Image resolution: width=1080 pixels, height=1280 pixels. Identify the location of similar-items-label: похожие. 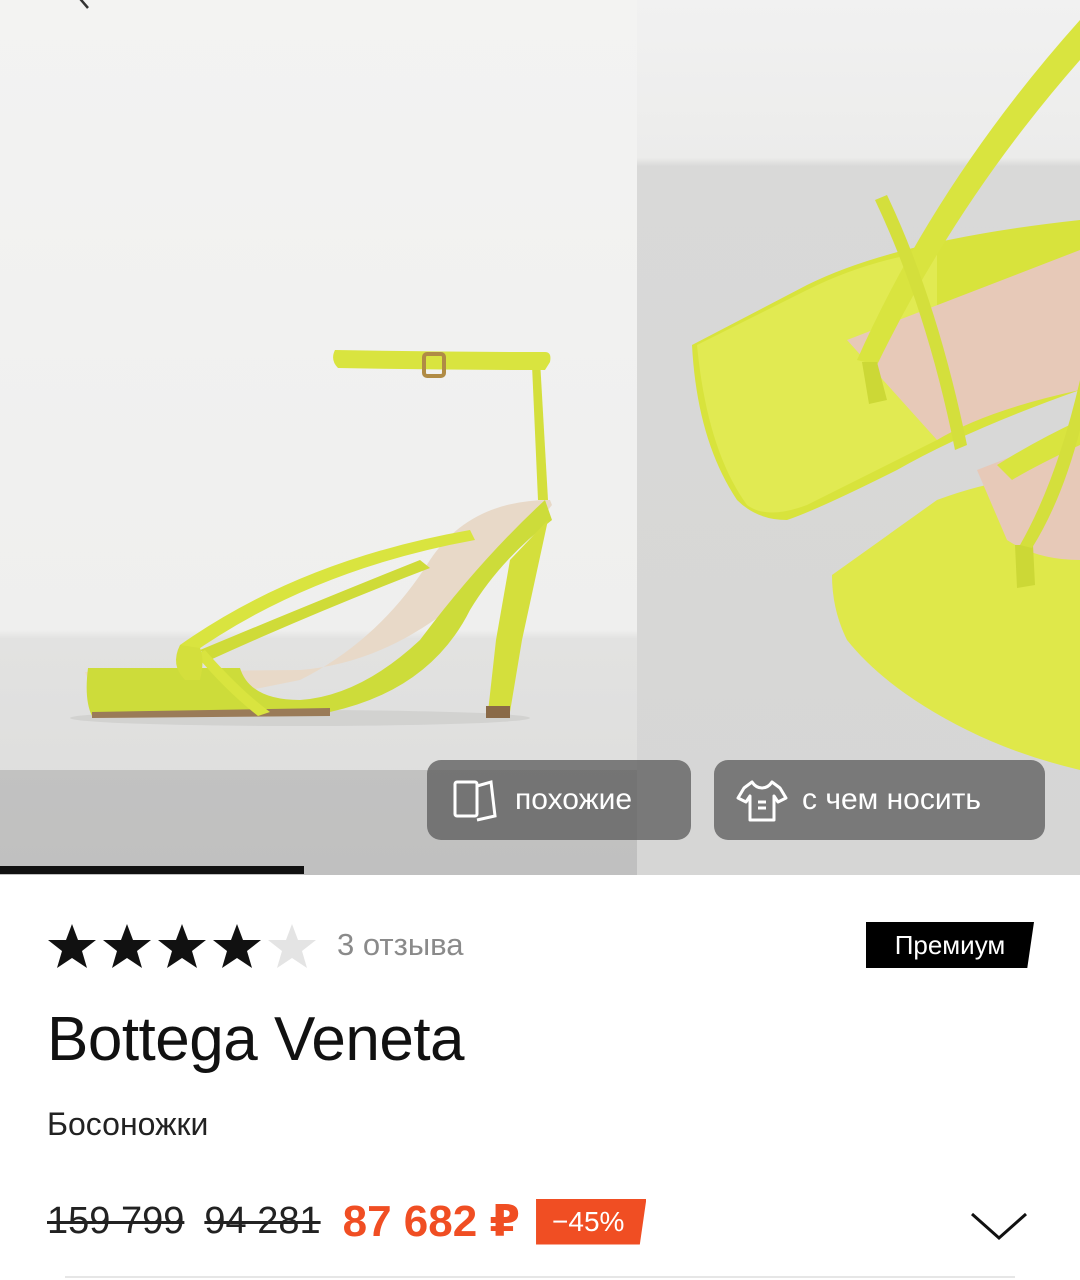
(574, 799).